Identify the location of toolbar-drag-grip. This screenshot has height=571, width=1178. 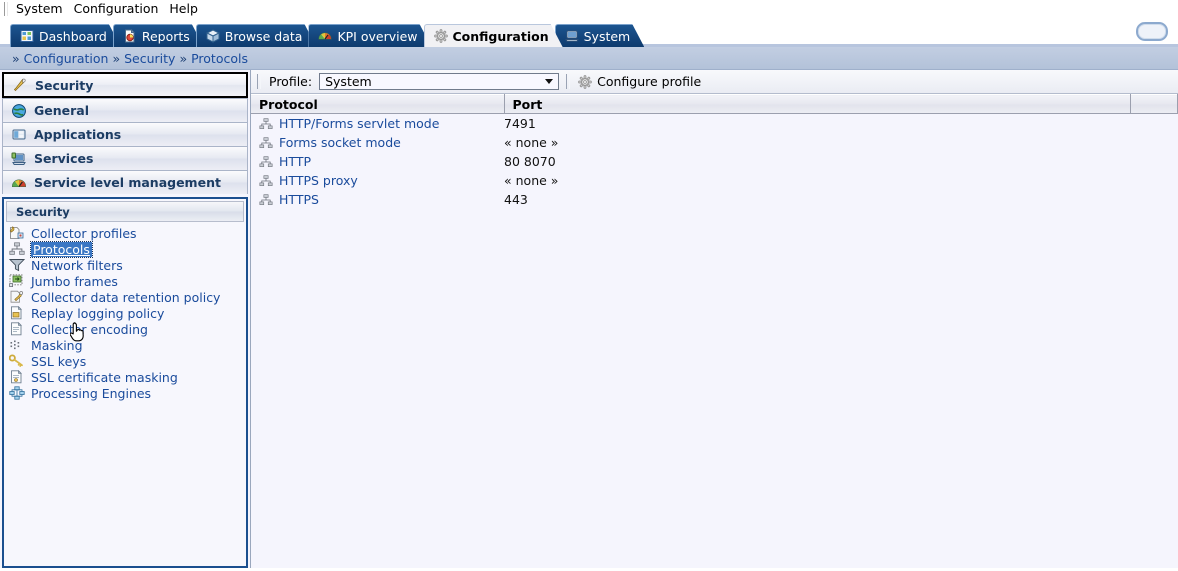
(259, 81).